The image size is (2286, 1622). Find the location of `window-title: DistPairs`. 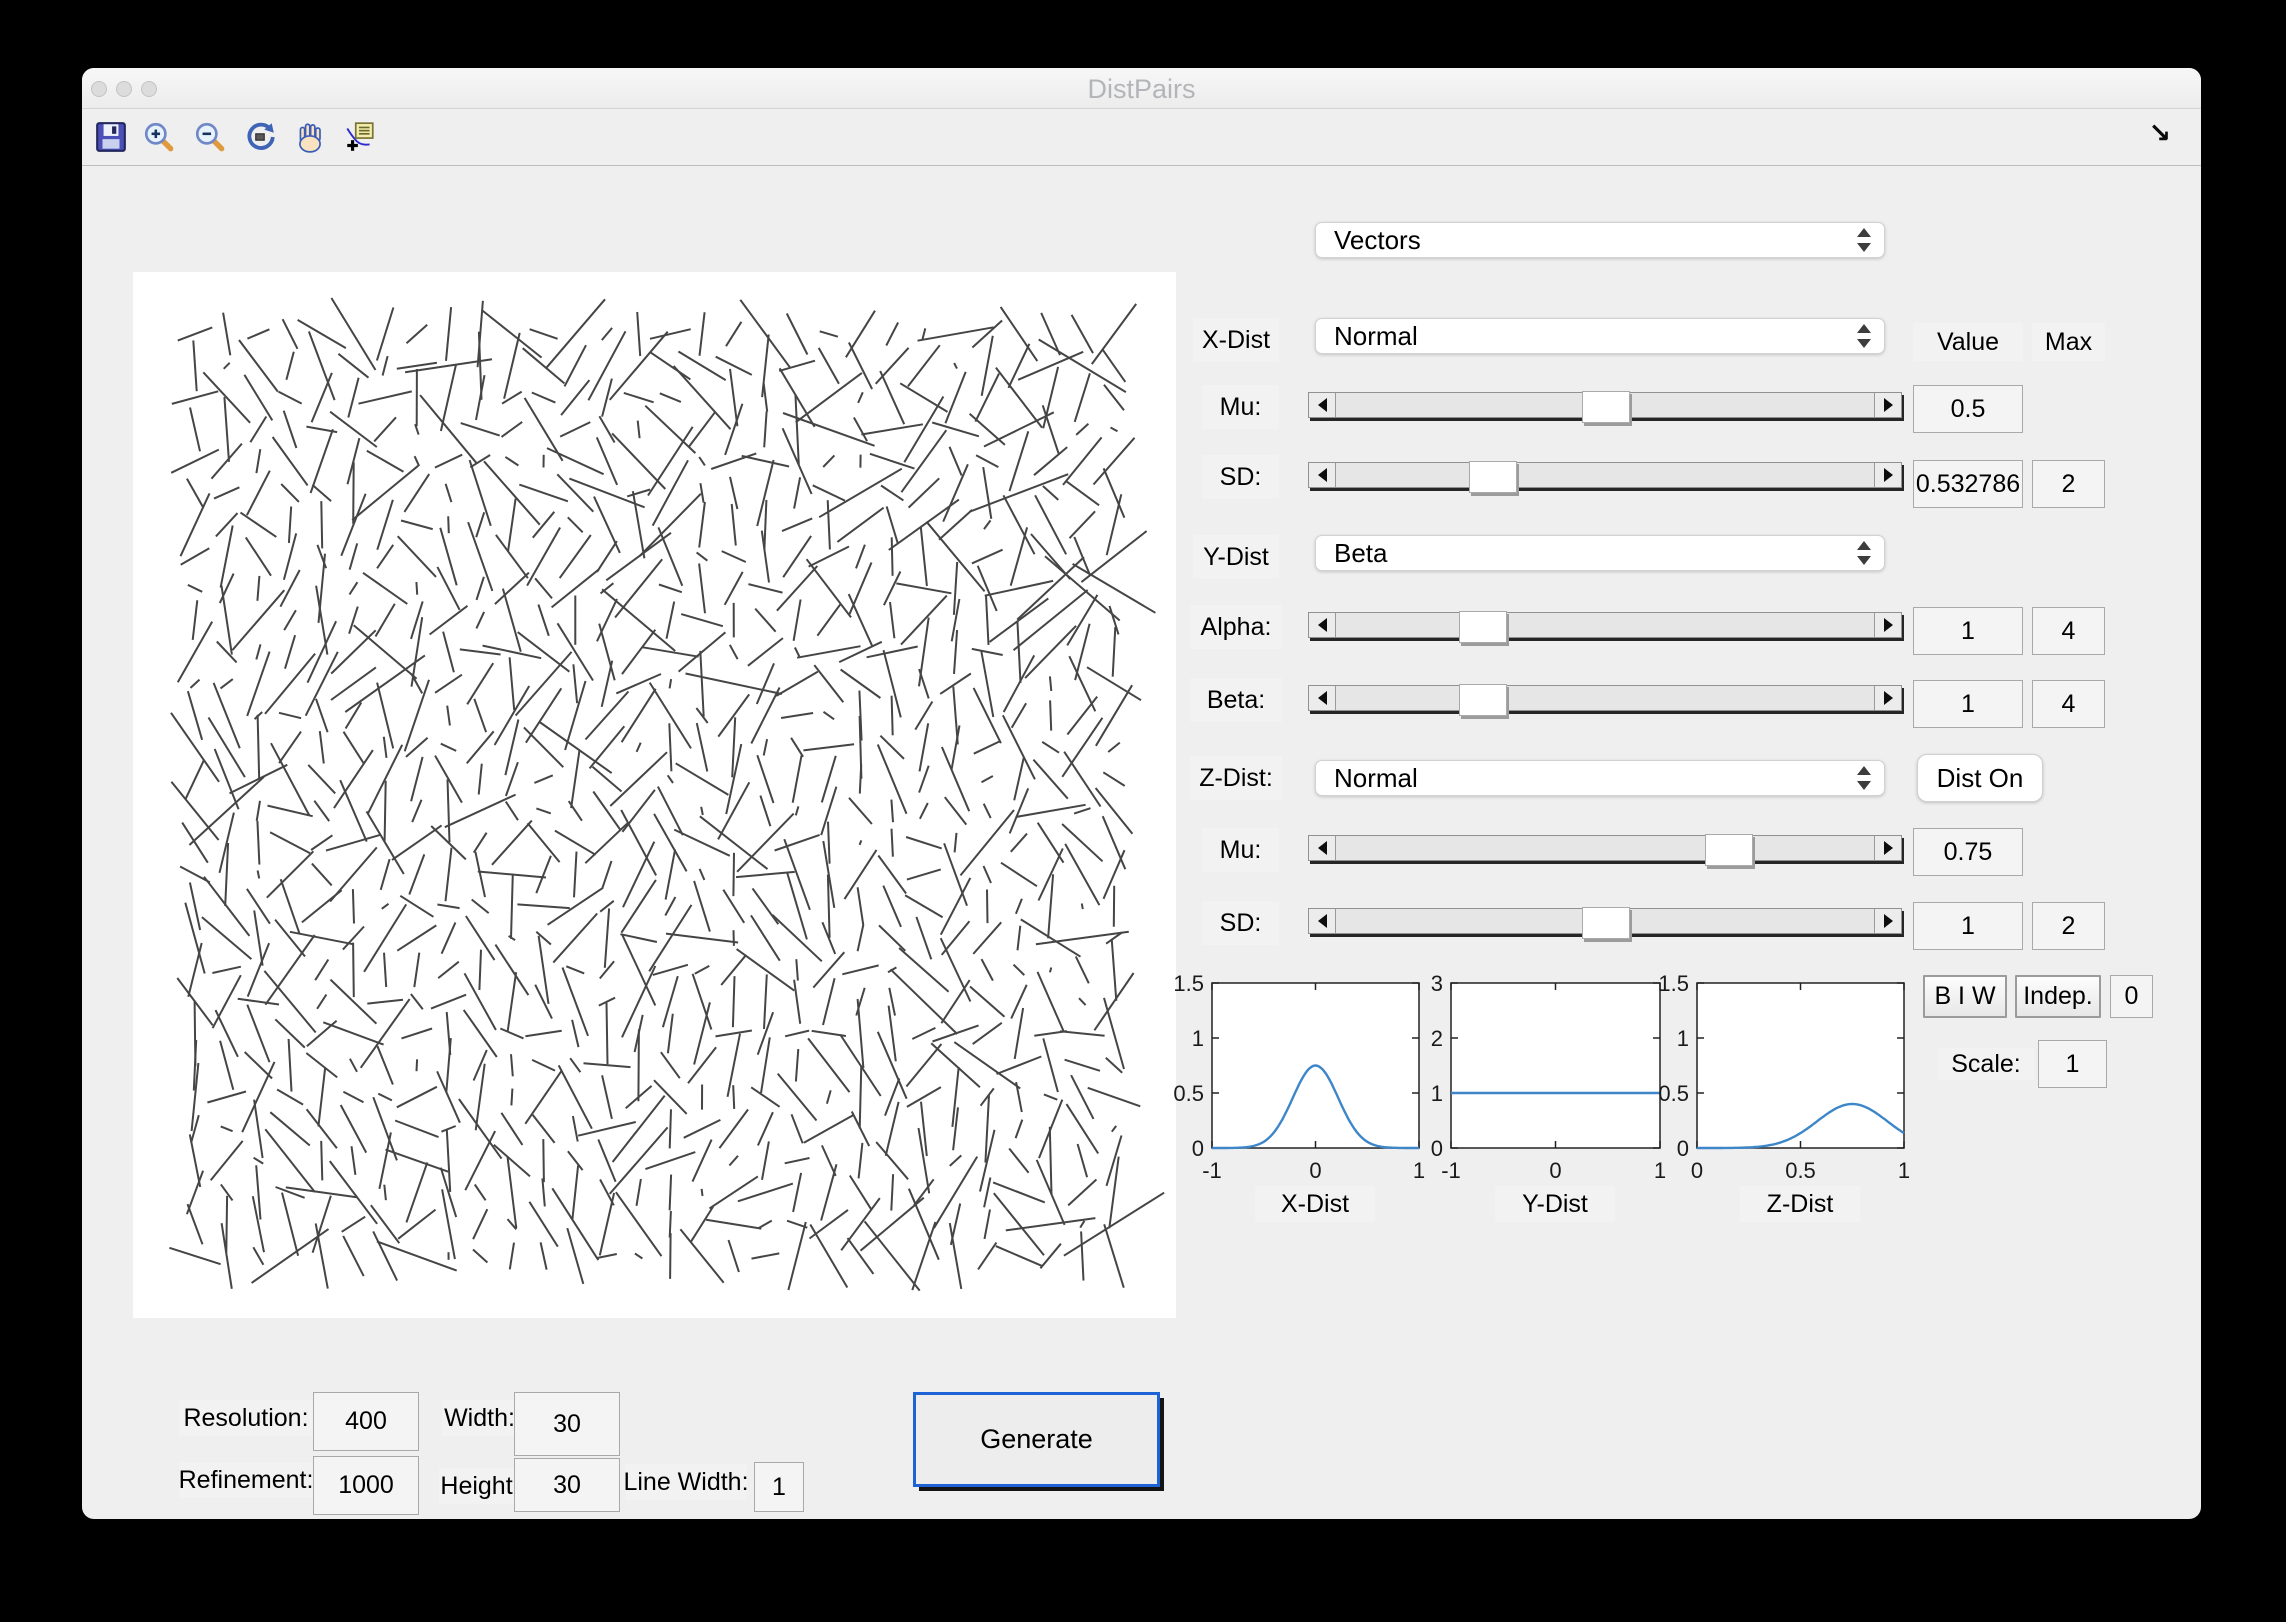

window-title: DistPairs is located at coordinates (1141, 89).